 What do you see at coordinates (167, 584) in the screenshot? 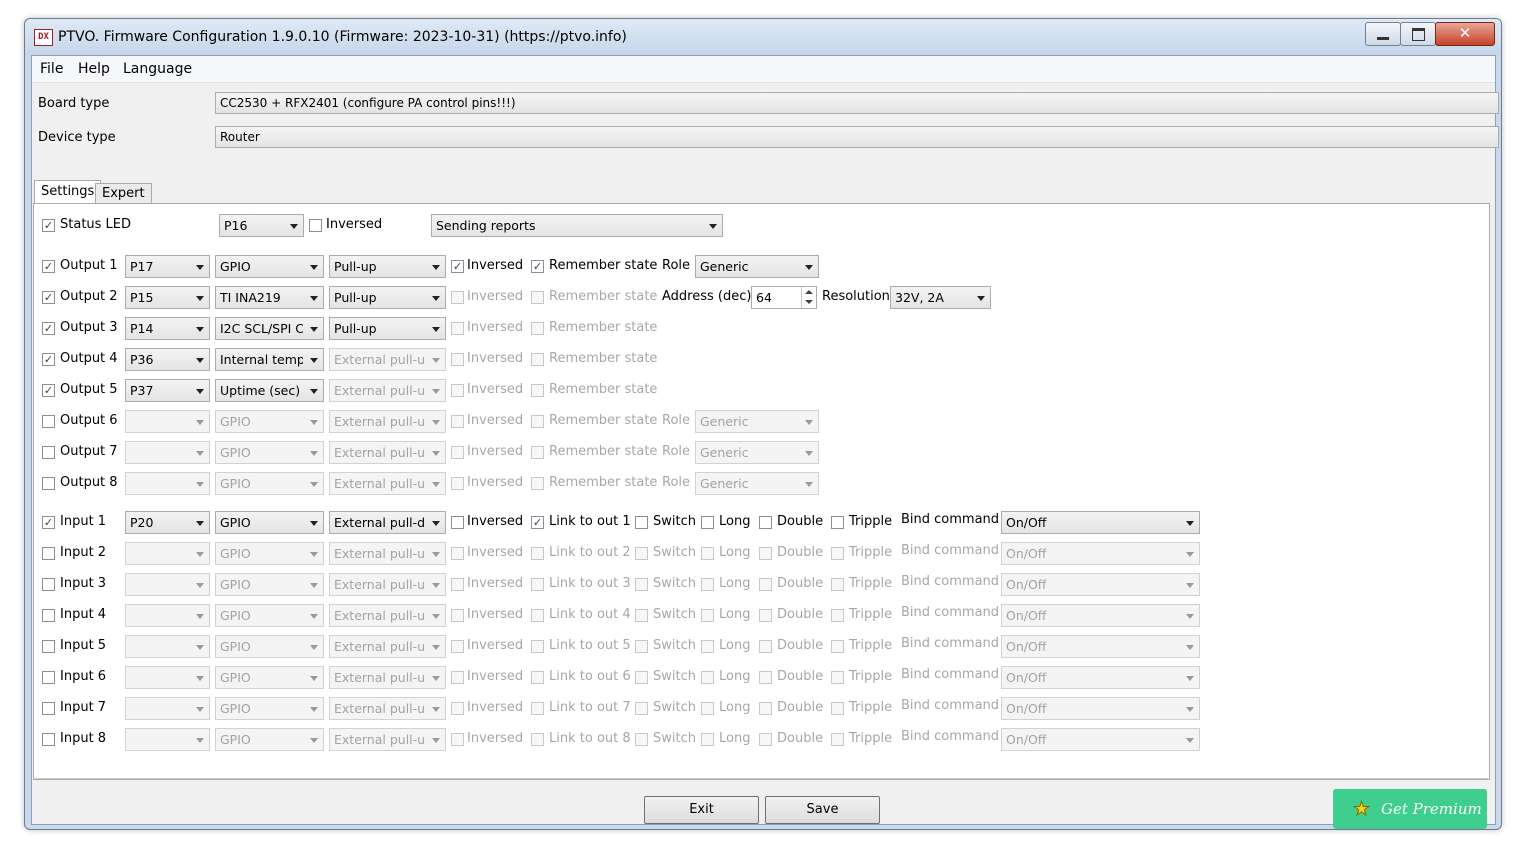
I see `input-3-pin-select` at bounding box center [167, 584].